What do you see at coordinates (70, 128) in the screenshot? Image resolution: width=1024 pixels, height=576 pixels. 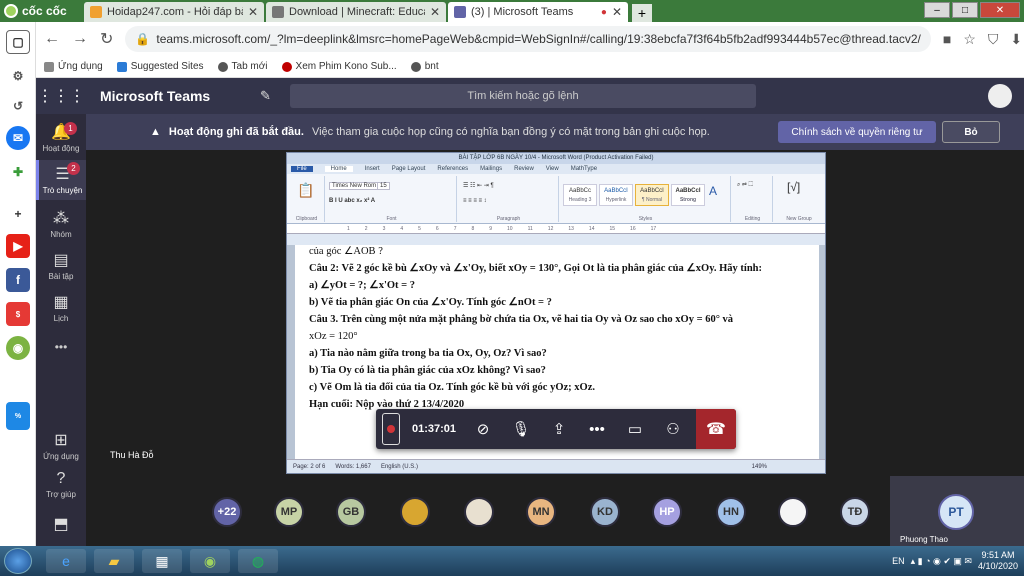 I see `activity-badge: 1` at bounding box center [70, 128].